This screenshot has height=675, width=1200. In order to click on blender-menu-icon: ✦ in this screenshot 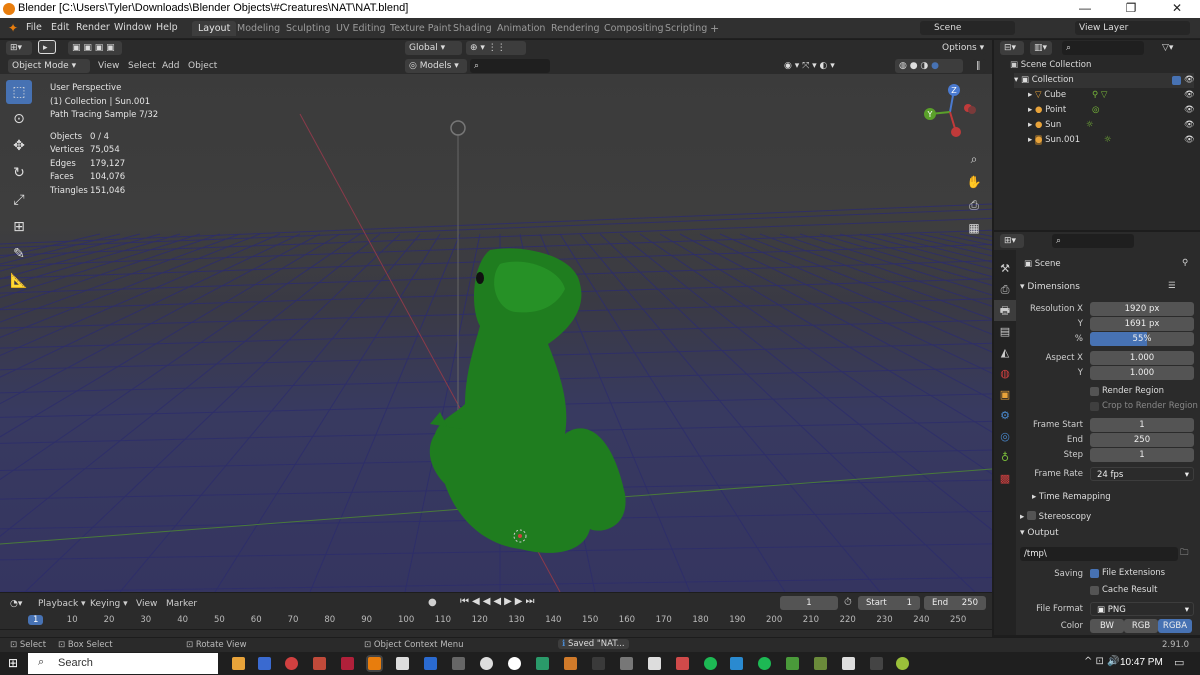, I will do `click(13, 28)`.